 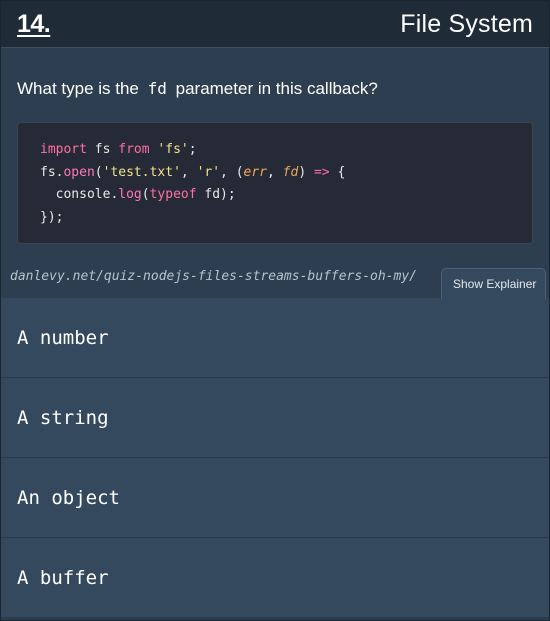 I want to click on answer-option: A buffer, so click(x=275, y=578).